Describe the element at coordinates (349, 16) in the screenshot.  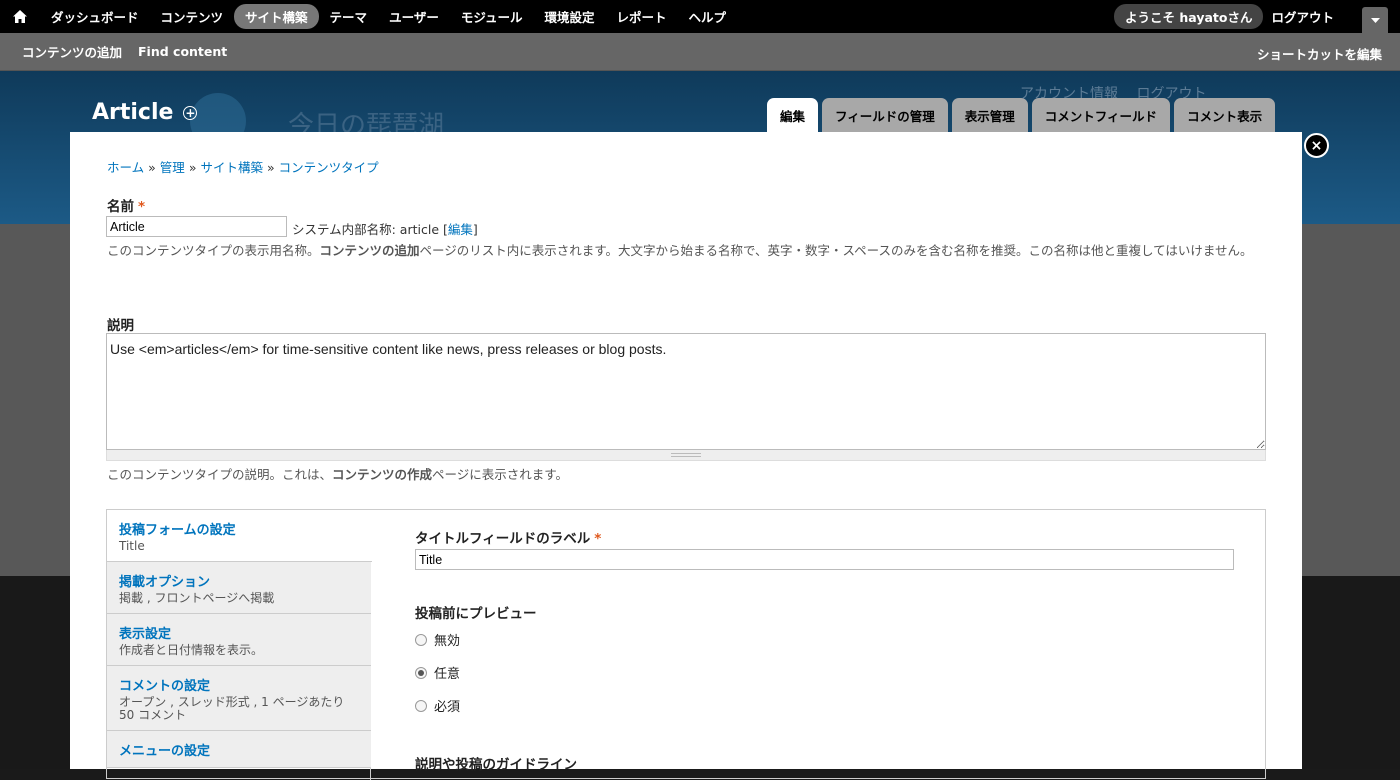
I see `menu-appearance: テーマ` at that location.